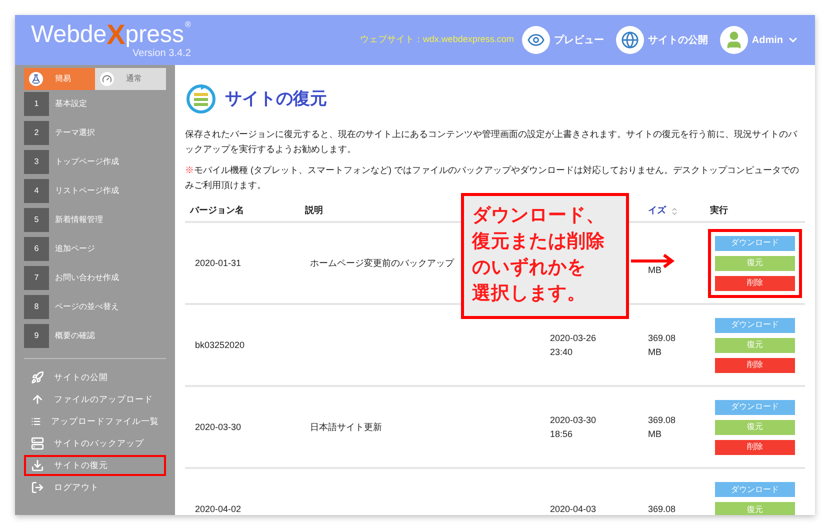  Describe the element at coordinates (130, 79) in the screenshot. I see `mode-tab: 通常` at that location.